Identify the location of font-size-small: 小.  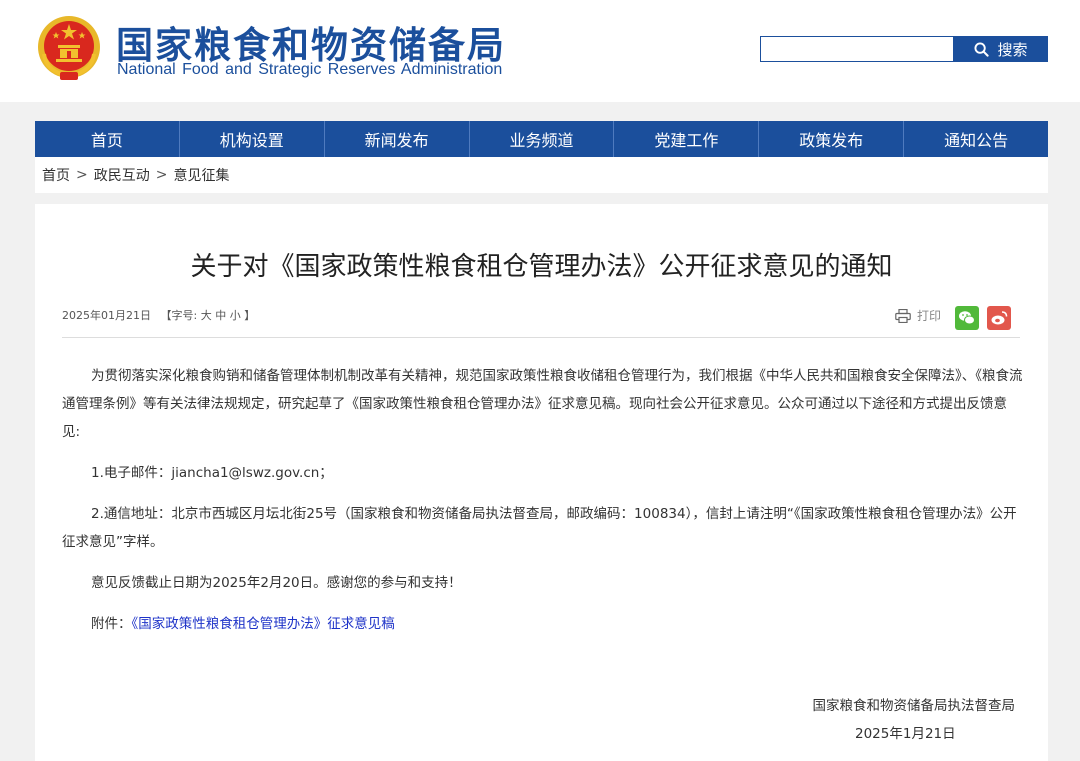
(235, 315).